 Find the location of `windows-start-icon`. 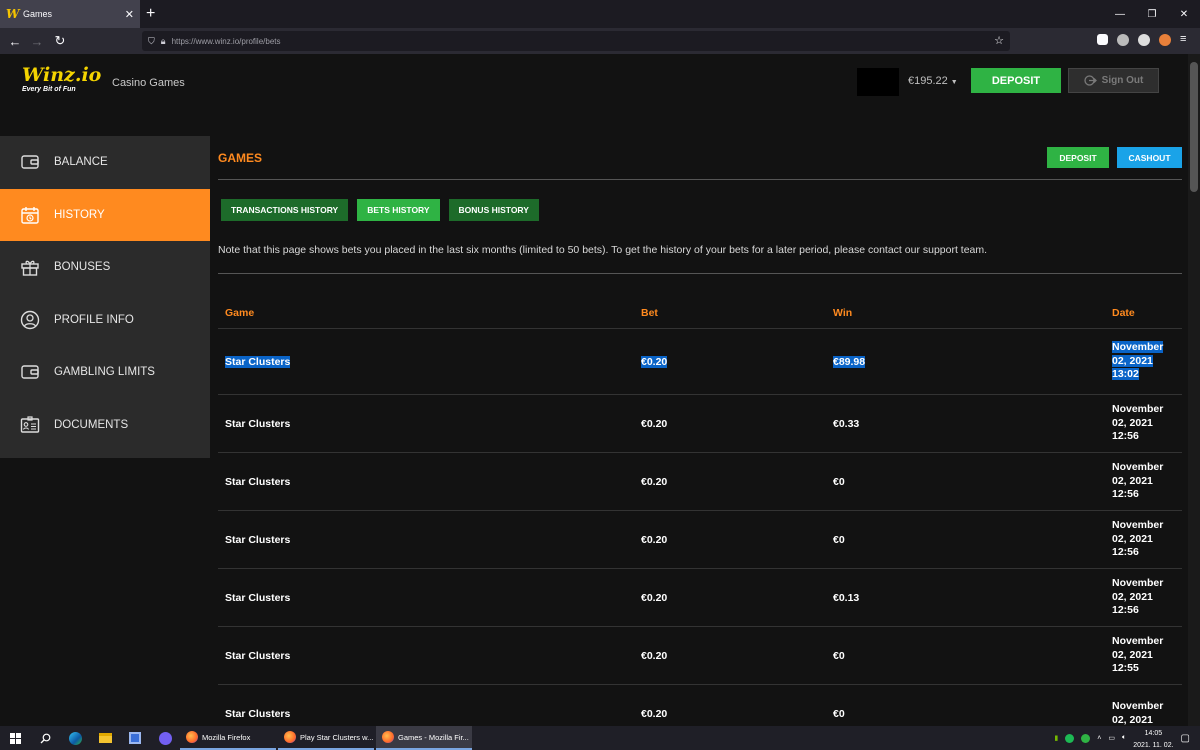

windows-start-icon is located at coordinates (15, 738).